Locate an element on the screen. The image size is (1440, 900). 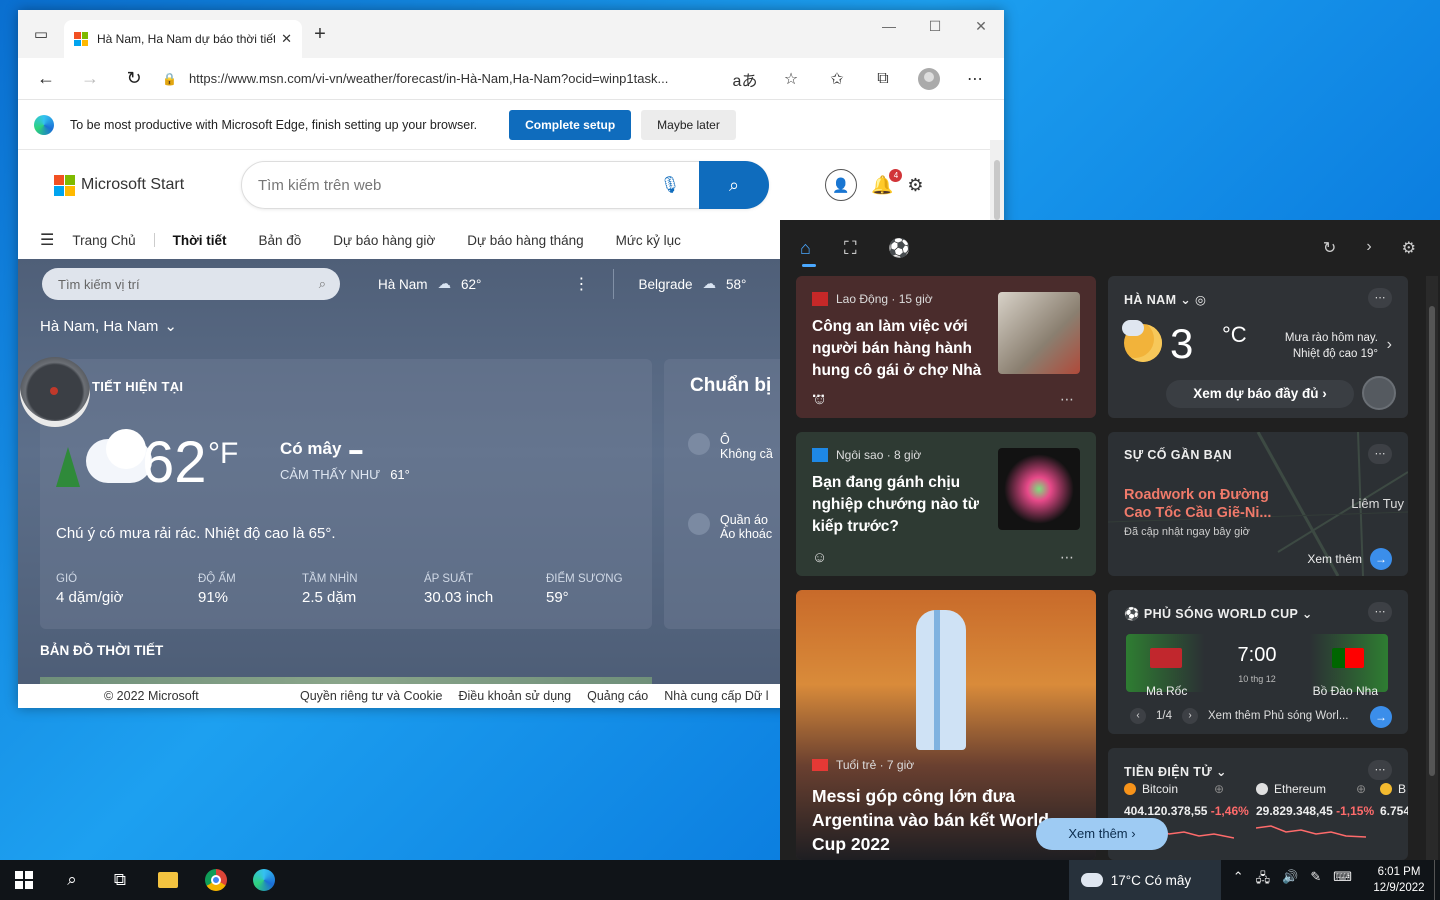
hamburger-menu-icon: ☰ is located at coordinates (47, 240).